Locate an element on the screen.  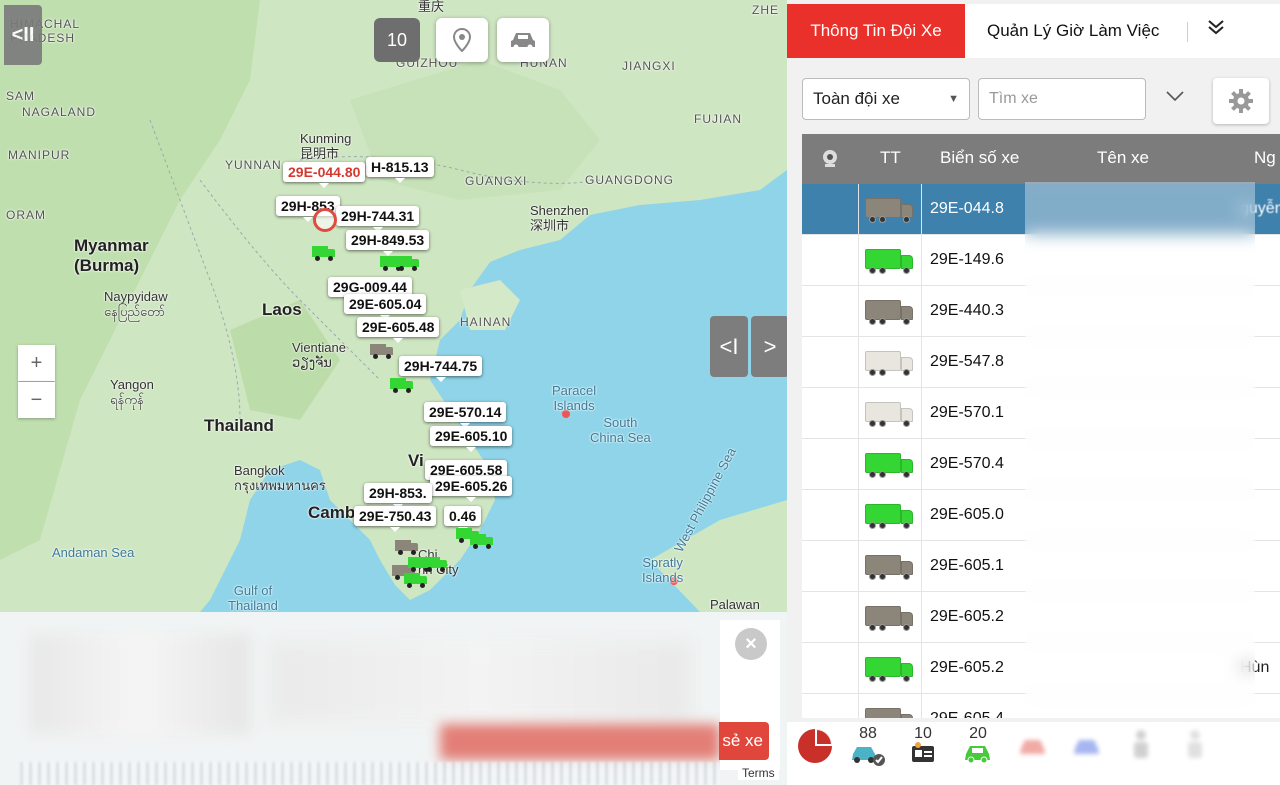
col-vehicle-name: Tên xe is located at coordinates (1123, 158).